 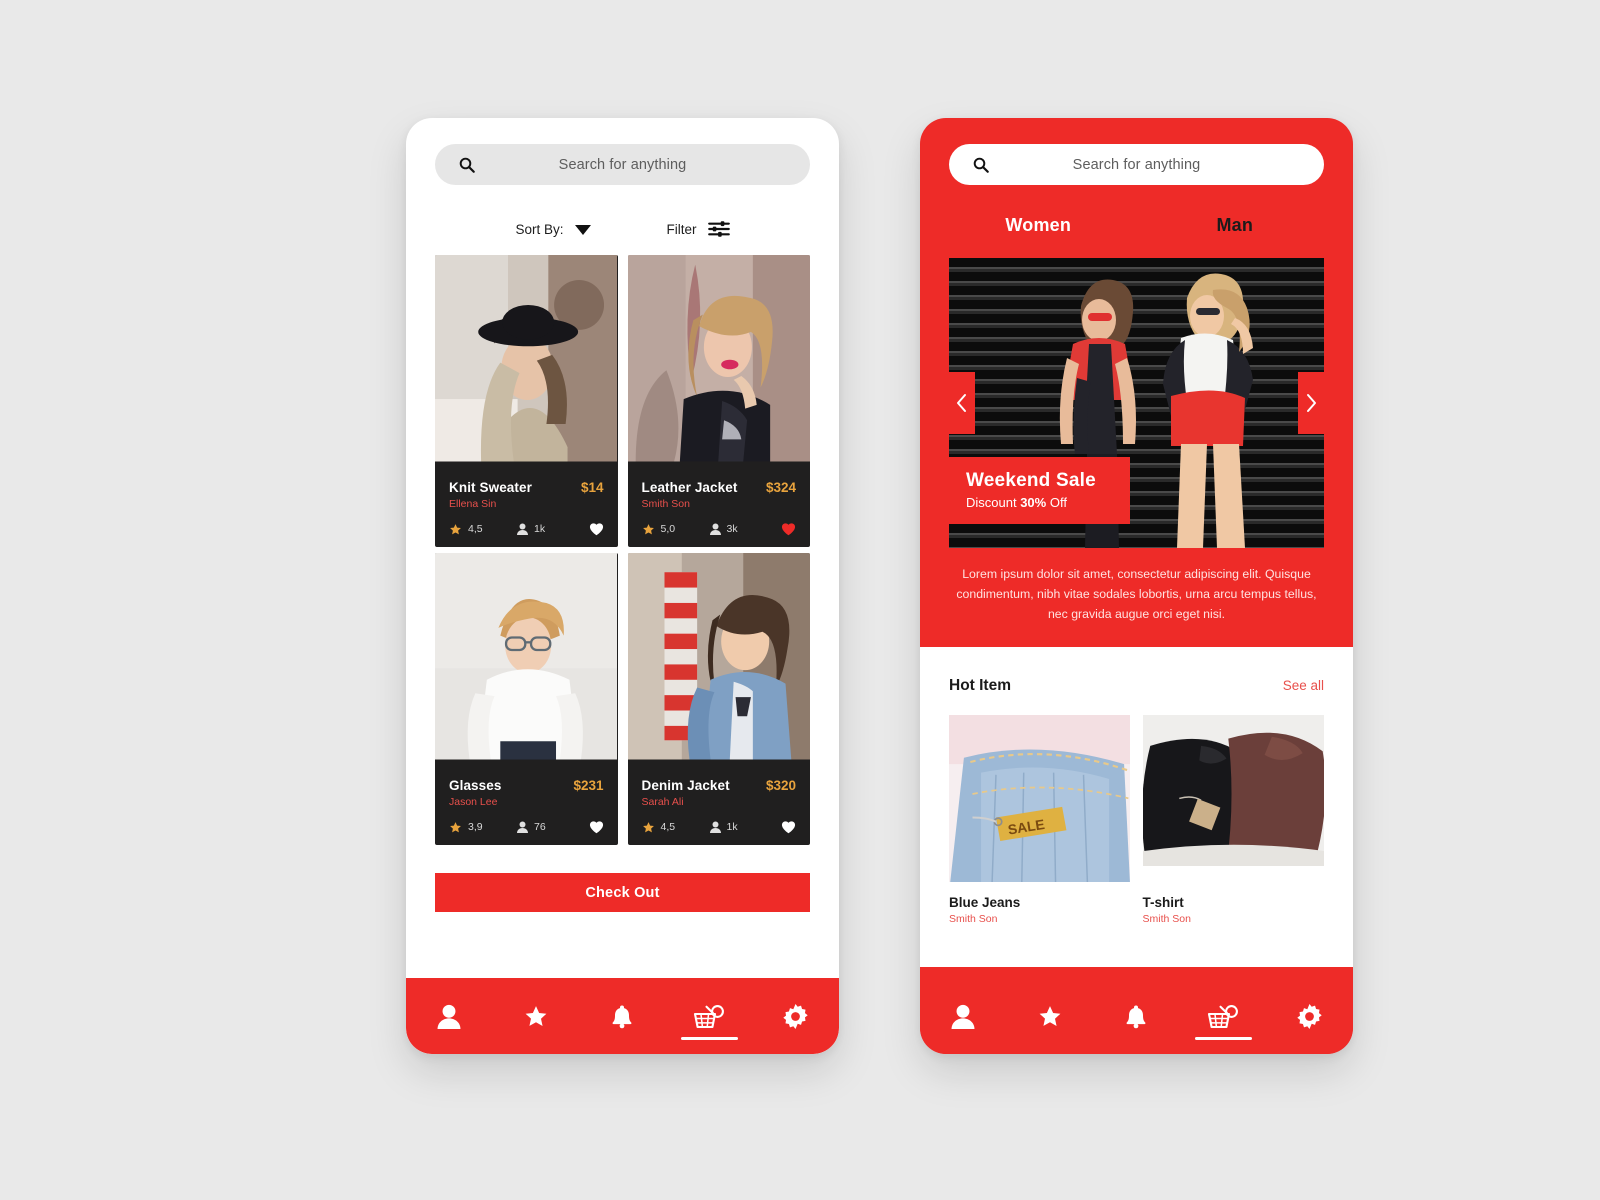 What do you see at coordinates (490, 487) in the screenshot?
I see `product-title: Knit Sweater` at bounding box center [490, 487].